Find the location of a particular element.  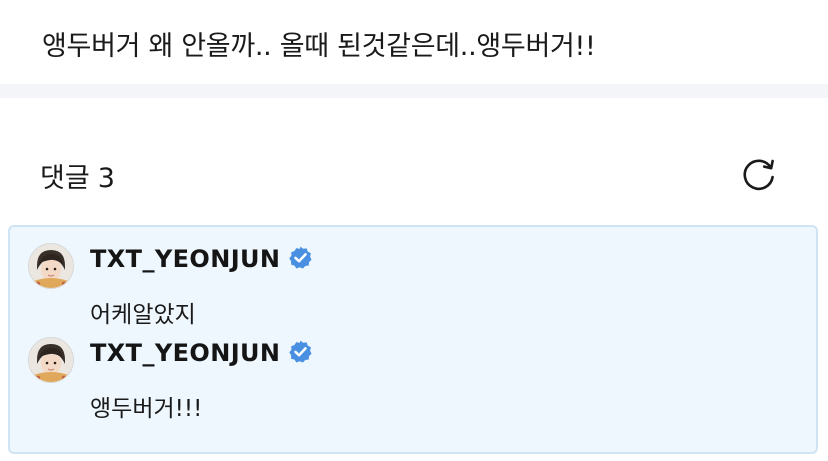

comments-label: 댓글 is located at coordinates (65, 178).